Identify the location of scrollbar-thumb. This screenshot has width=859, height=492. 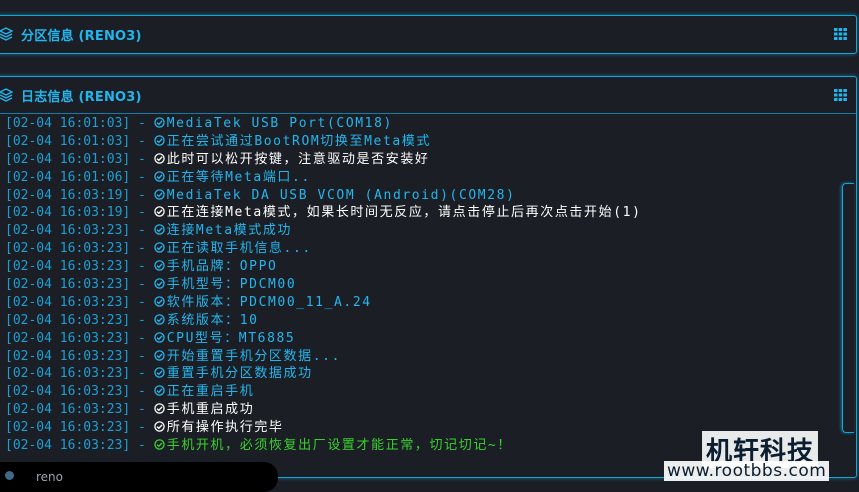
(848, 308).